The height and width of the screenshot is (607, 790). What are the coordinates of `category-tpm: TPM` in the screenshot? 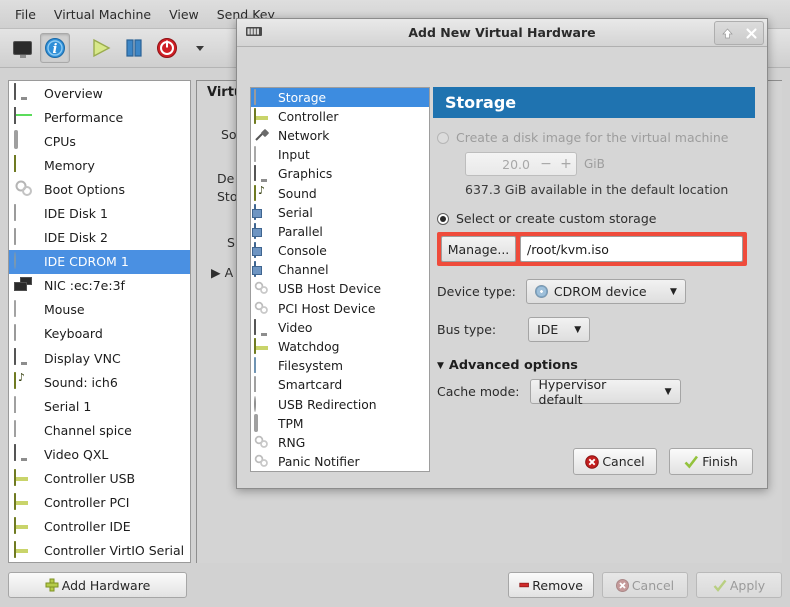 It's located at (340, 423).